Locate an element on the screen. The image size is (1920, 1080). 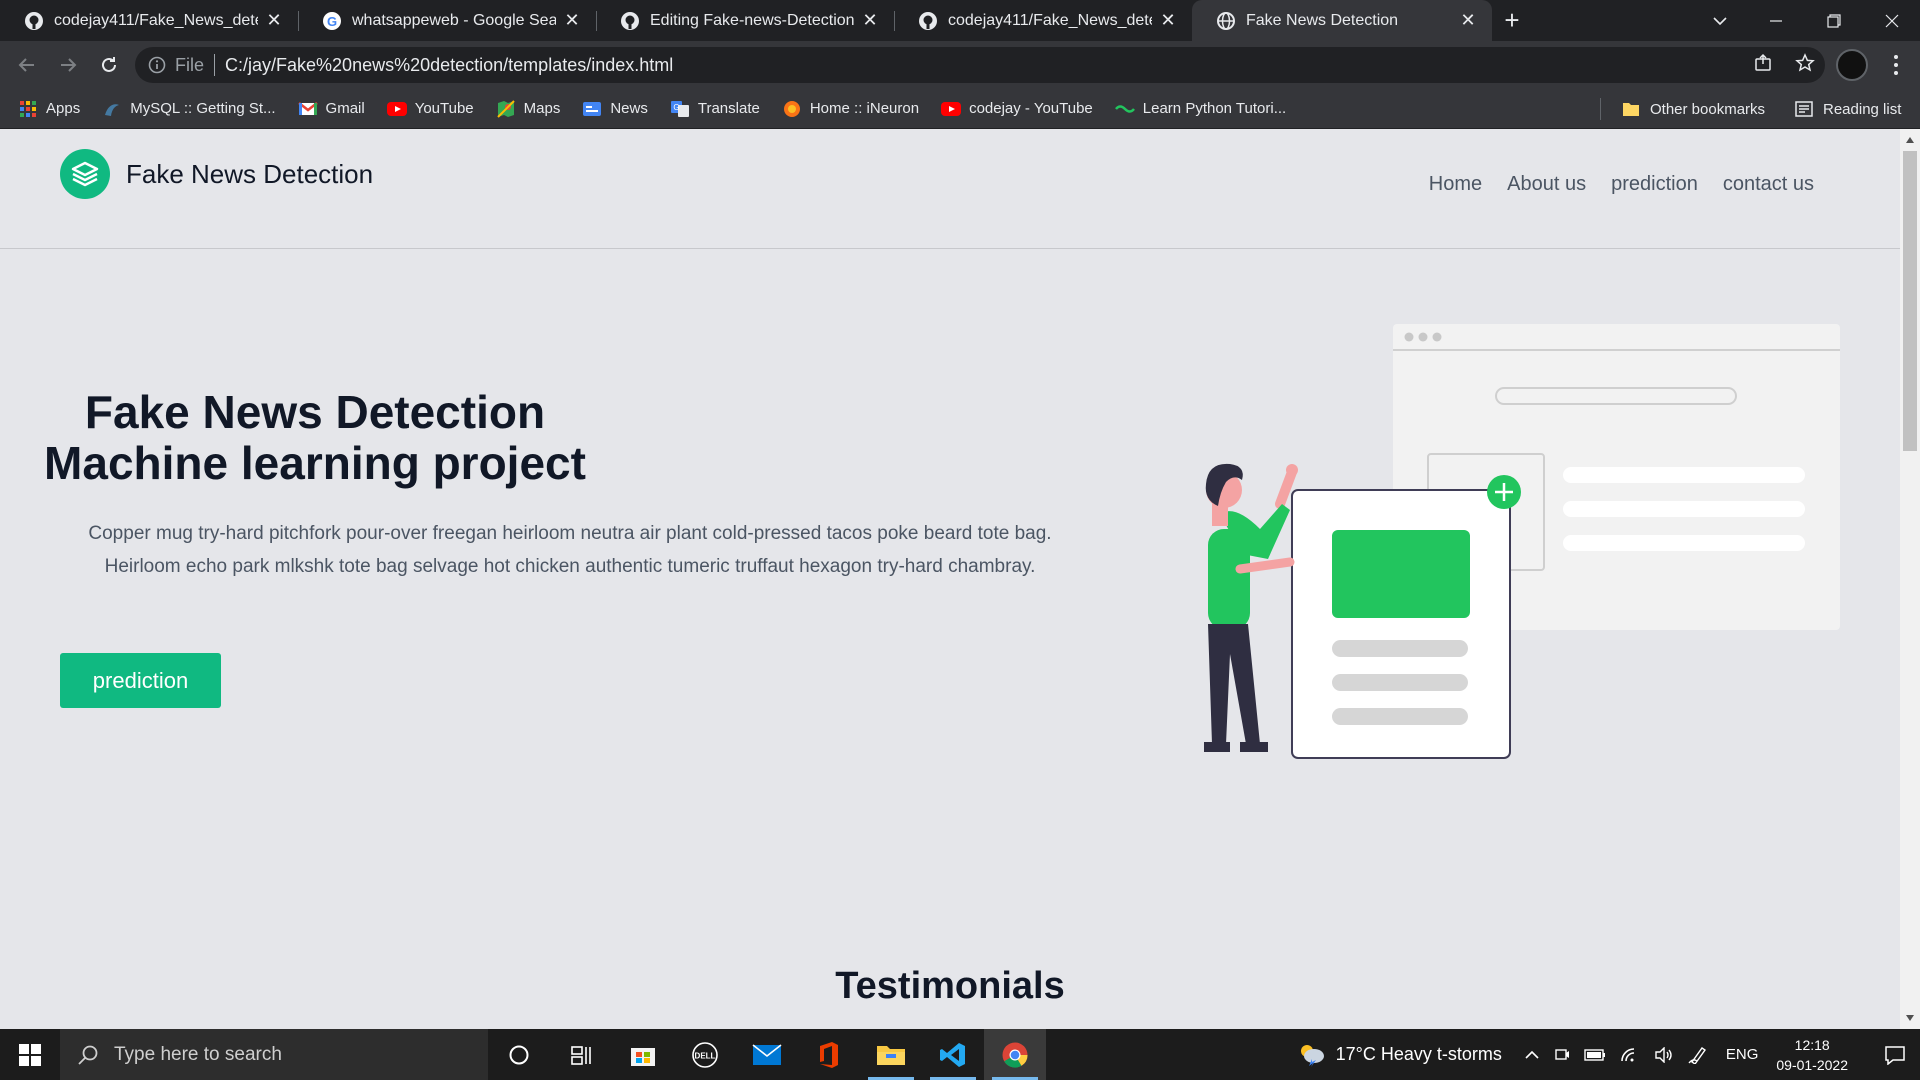
browser-tab-active: Fake News Detection ✕ is located at coordinates (1342, 20).